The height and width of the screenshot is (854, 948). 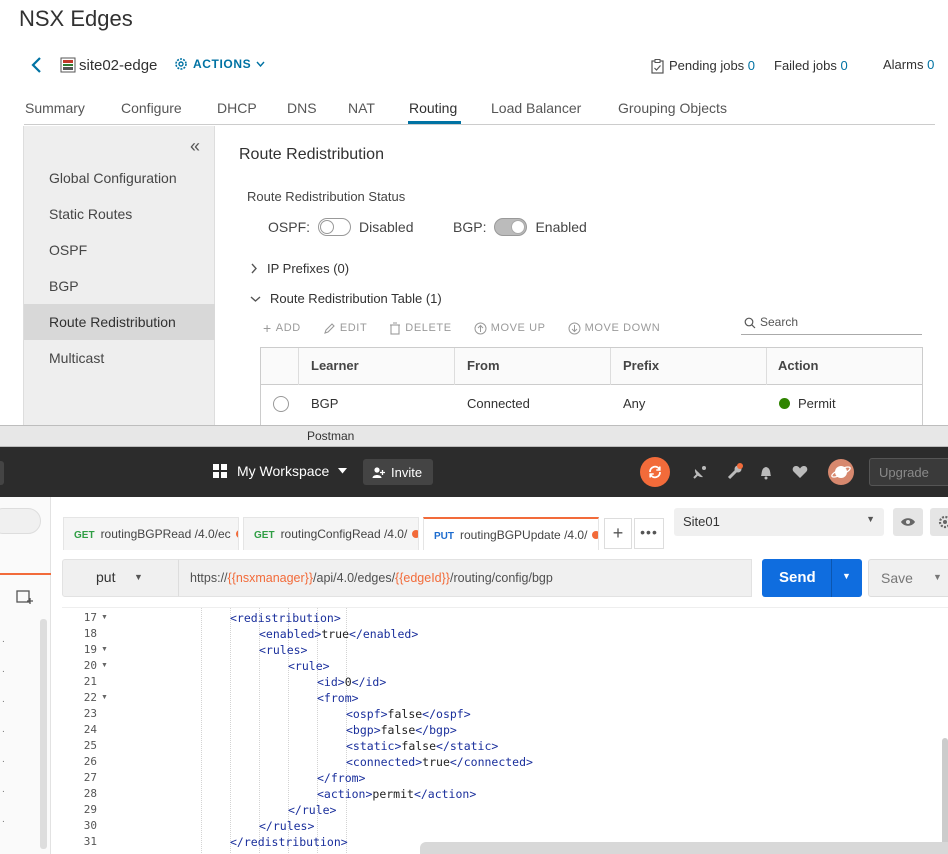 What do you see at coordinates (287, 826) in the screenshot?
I see `xml-tag: </rules>` at bounding box center [287, 826].